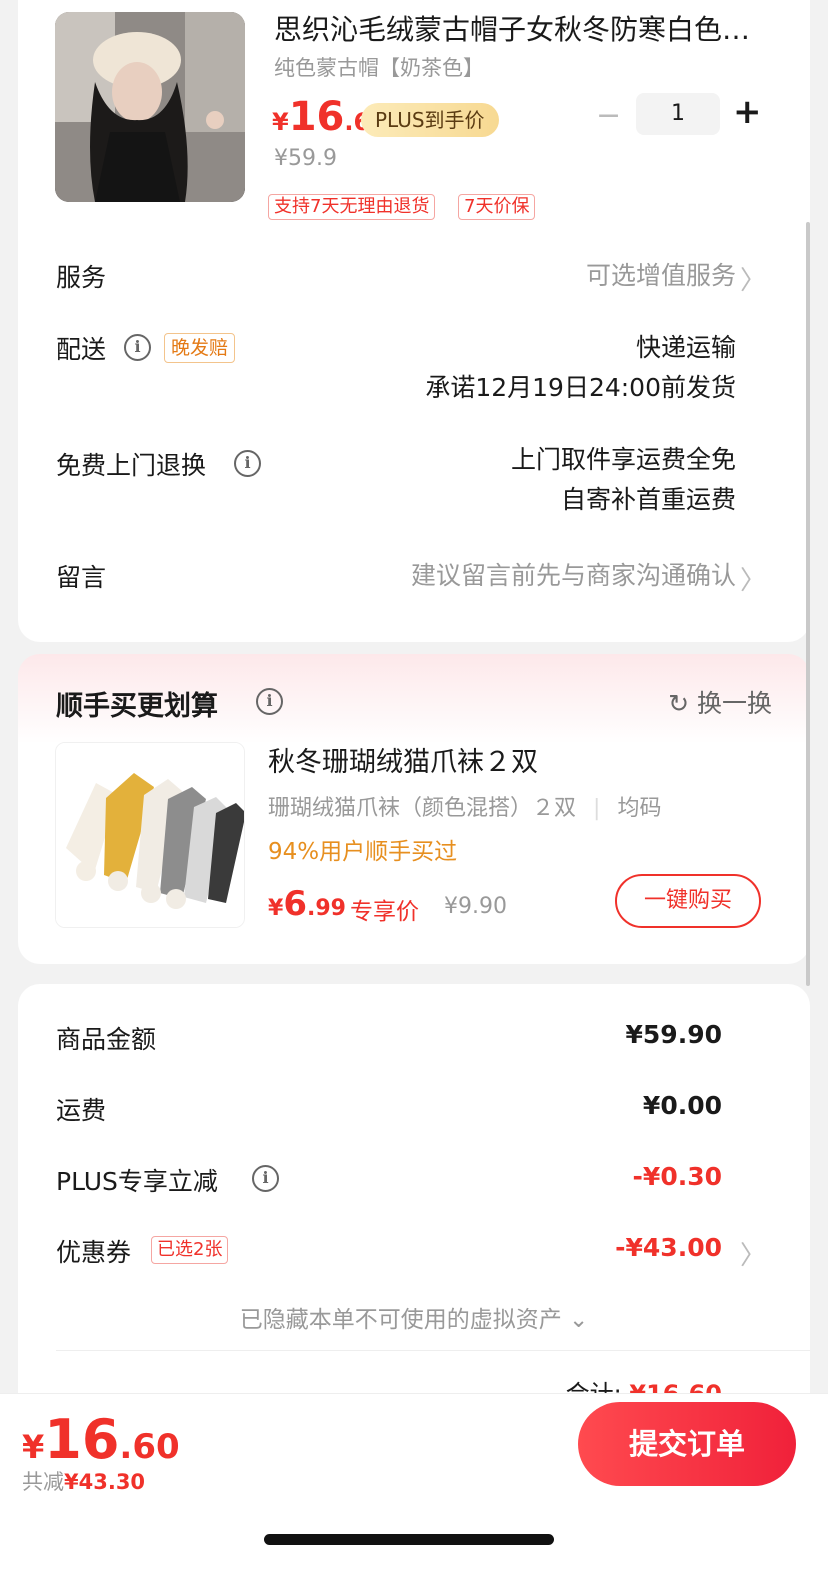  I want to click on shipping-value: ¥0.00, so click(682, 1105).